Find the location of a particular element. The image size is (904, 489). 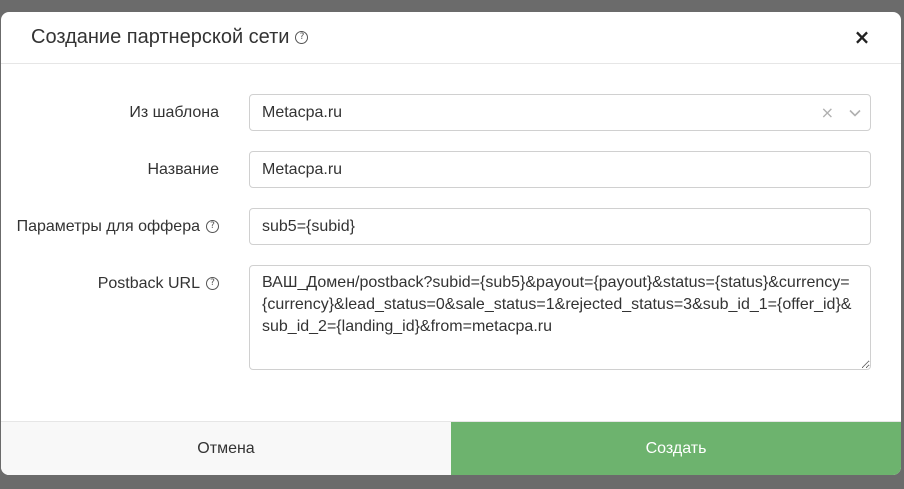

help-icon: ? is located at coordinates (302, 38).